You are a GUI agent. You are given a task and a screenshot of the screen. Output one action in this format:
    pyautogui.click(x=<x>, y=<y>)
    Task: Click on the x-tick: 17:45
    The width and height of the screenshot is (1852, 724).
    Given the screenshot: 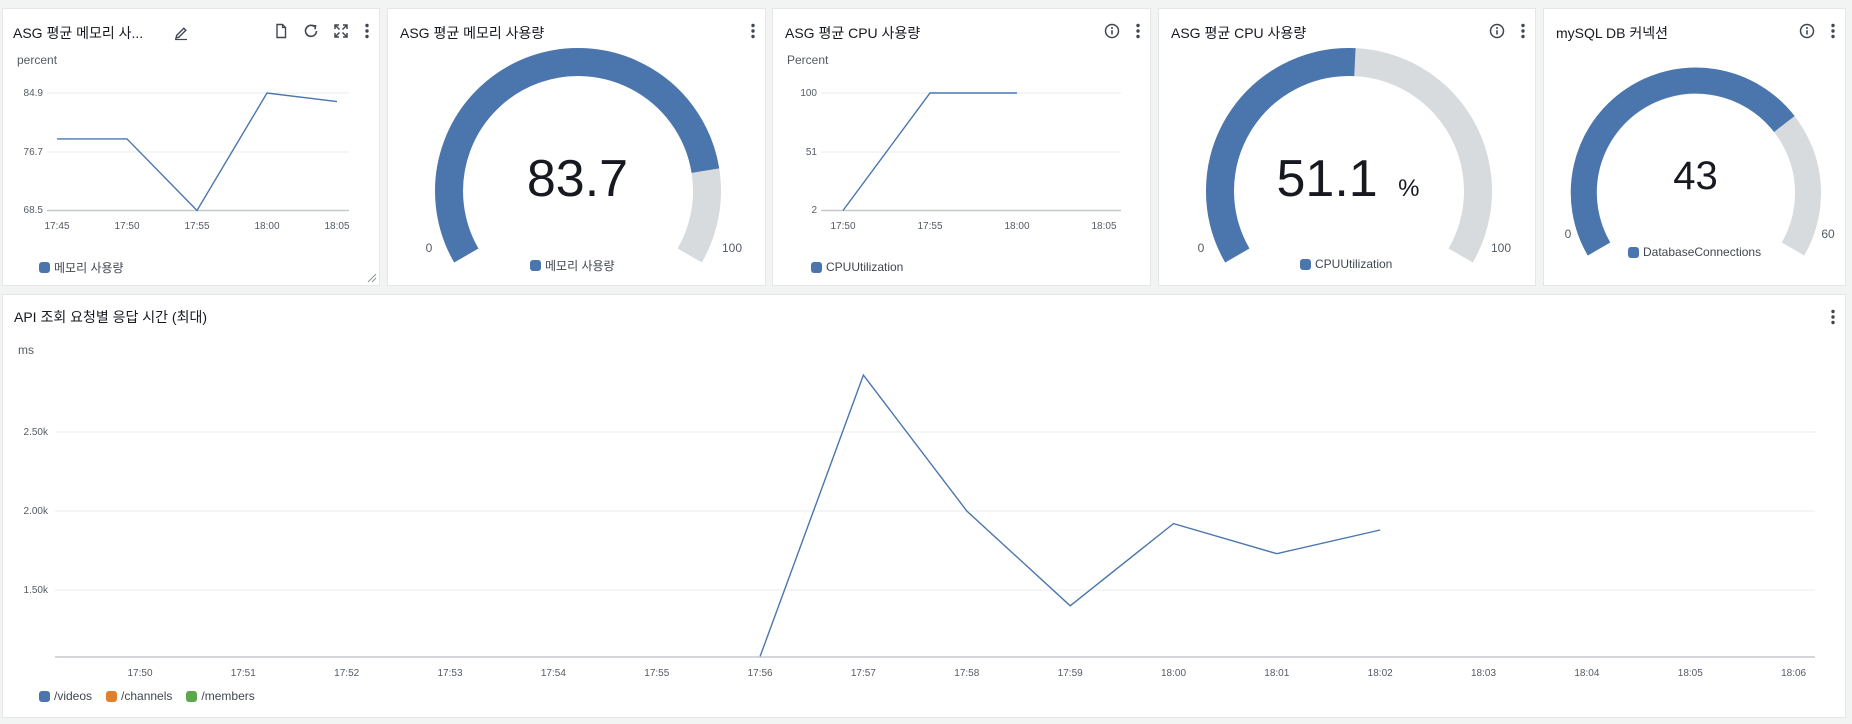 What is the action you would take?
    pyautogui.click(x=56, y=226)
    